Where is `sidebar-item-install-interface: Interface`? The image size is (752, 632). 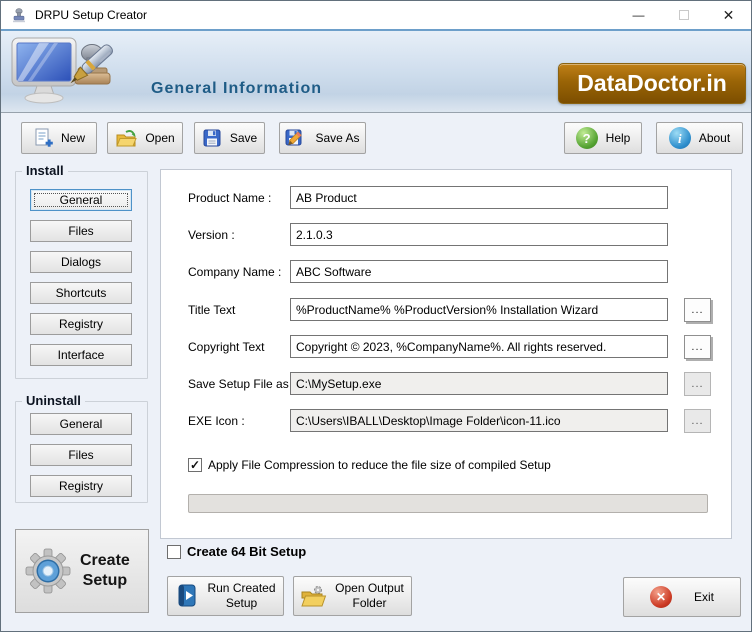 sidebar-item-install-interface: Interface is located at coordinates (81, 355).